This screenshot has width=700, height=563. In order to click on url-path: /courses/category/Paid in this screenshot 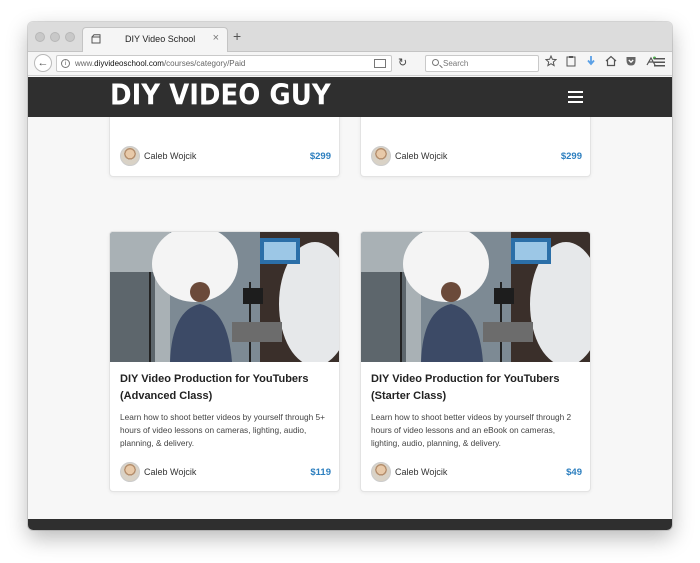, I will do `click(204, 63)`.